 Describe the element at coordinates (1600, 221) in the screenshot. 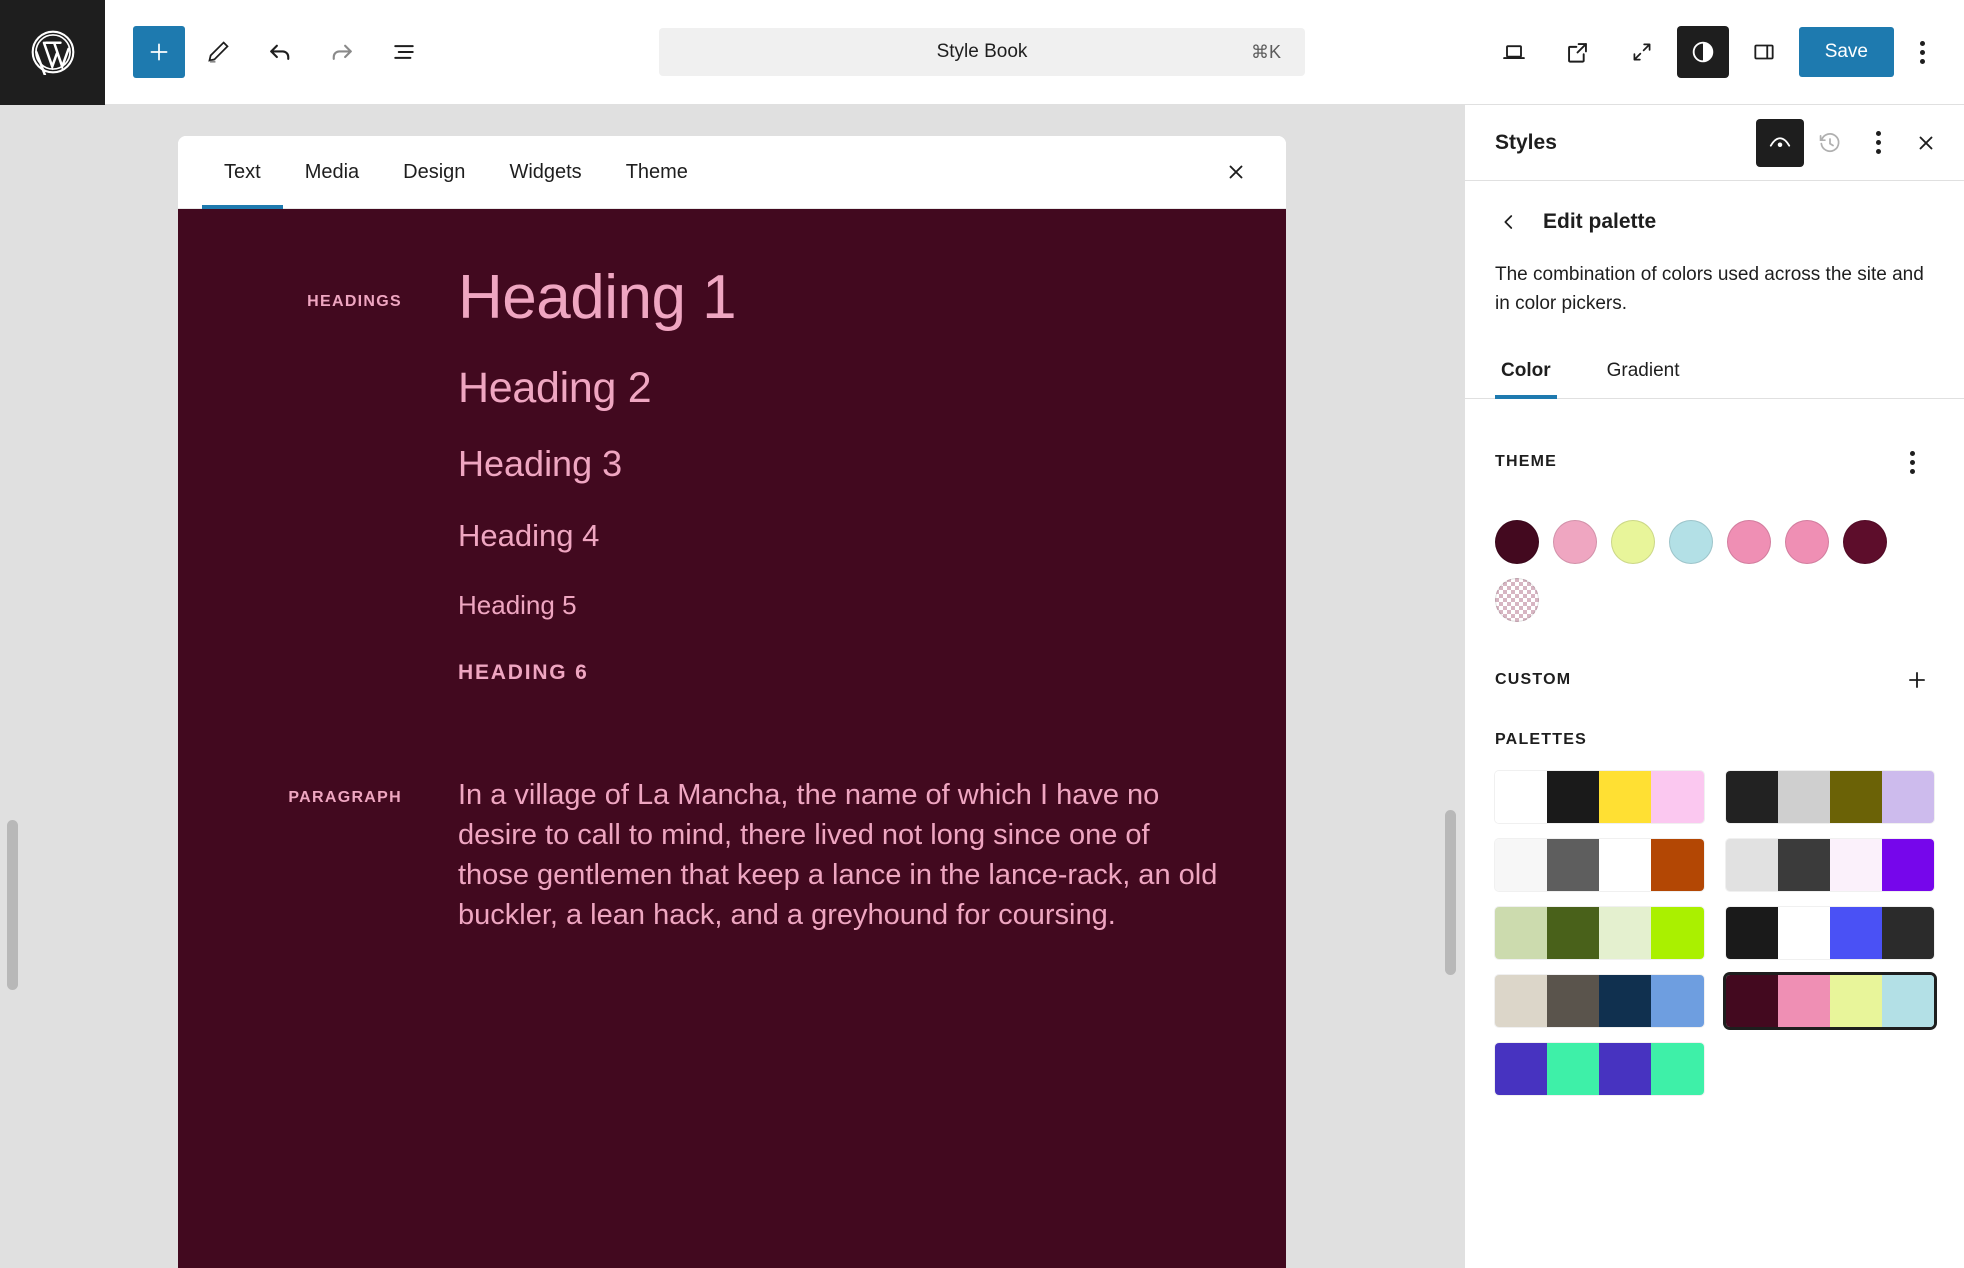

I see `page-title: Edit palette` at that location.